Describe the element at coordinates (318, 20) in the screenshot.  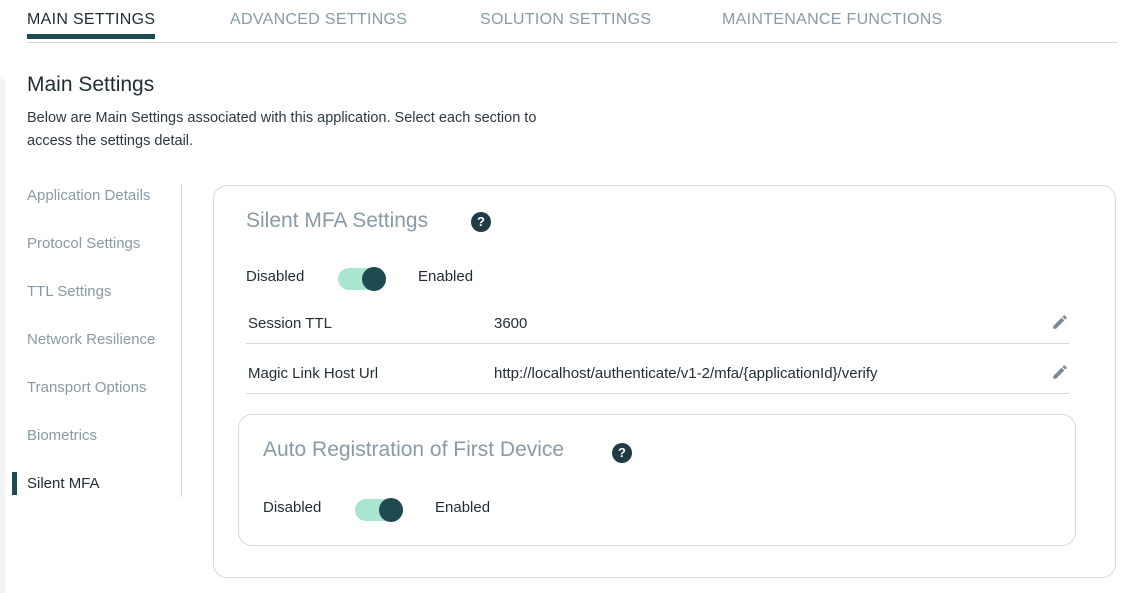
I see `tab-advanced-settings: ADVANCED SETTINGS` at that location.